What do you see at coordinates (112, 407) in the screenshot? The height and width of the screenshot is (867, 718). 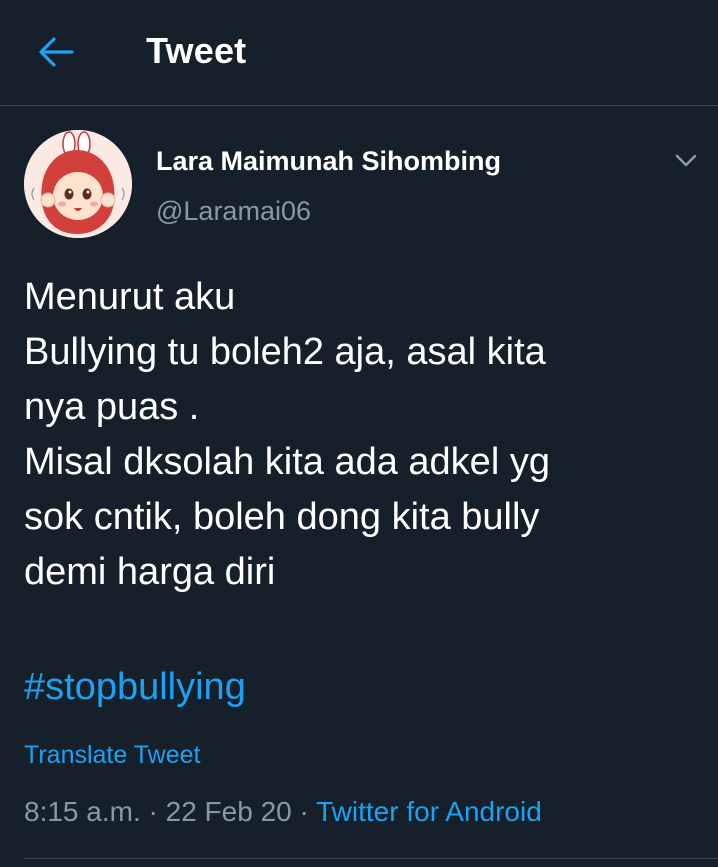 I see `tweet-text-line: nya puas .` at bounding box center [112, 407].